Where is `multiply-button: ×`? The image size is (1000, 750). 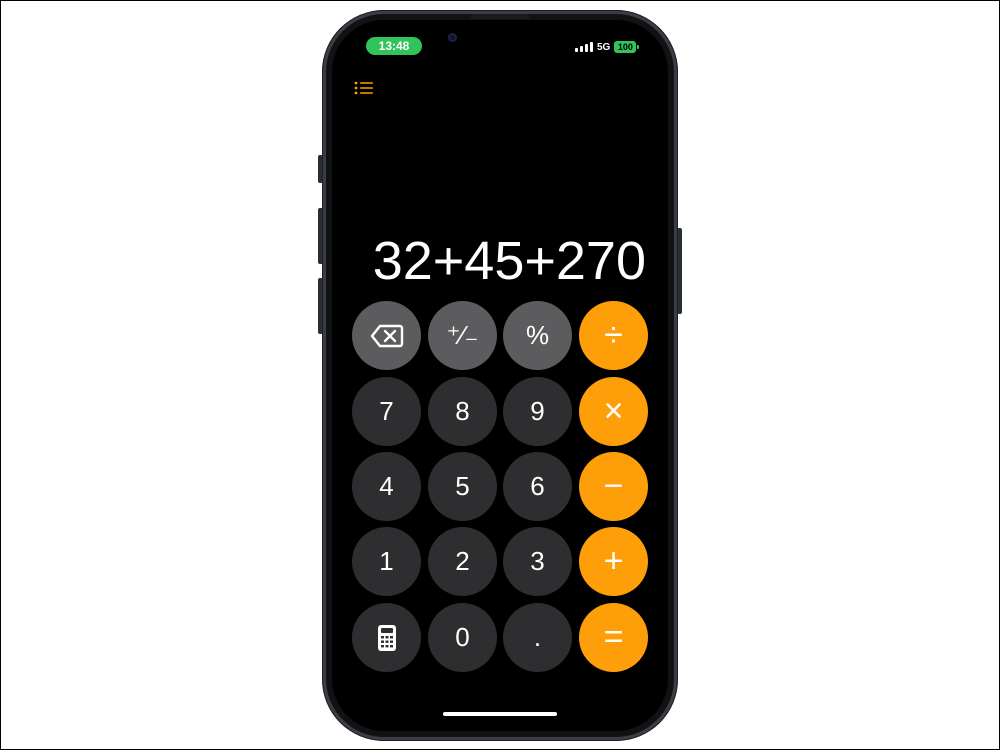
multiply-button: × is located at coordinates (613, 411).